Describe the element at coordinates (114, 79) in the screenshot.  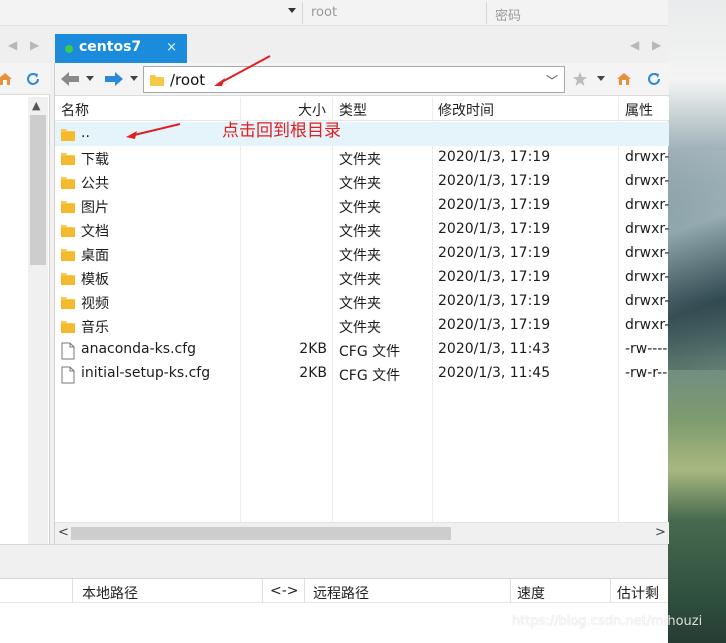
I see `forward-arrow-icon` at that location.